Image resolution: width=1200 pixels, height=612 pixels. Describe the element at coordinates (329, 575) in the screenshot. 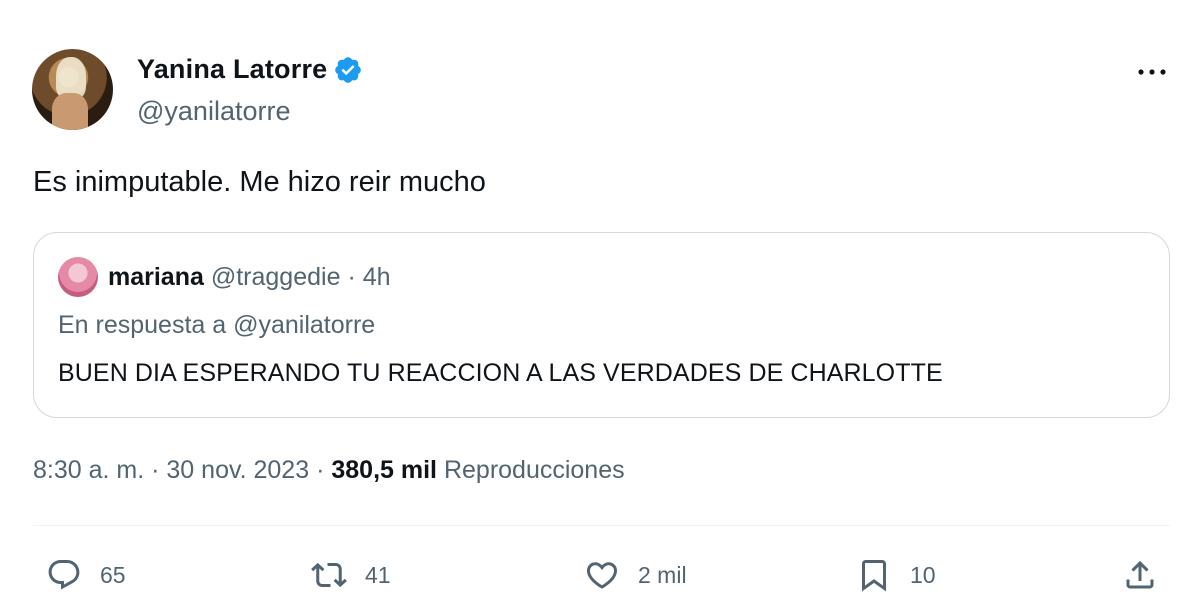

I see `retweet-icon` at that location.